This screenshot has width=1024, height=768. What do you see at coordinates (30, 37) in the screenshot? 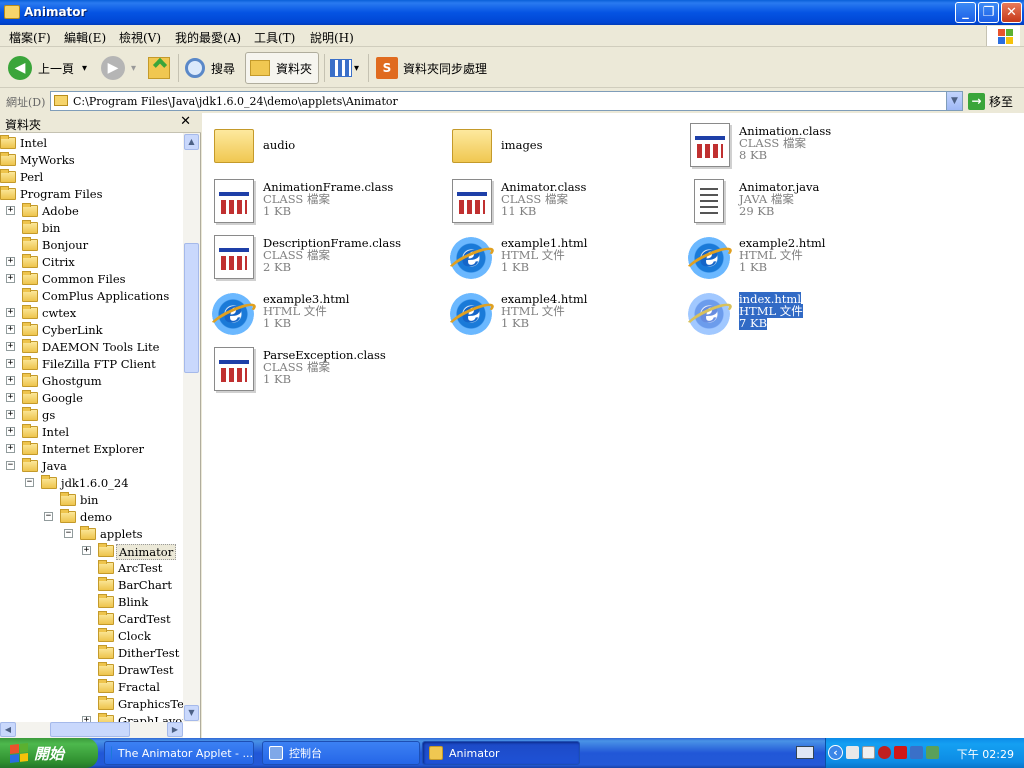
I see `menu-file: 檔案(F)` at bounding box center [30, 37].